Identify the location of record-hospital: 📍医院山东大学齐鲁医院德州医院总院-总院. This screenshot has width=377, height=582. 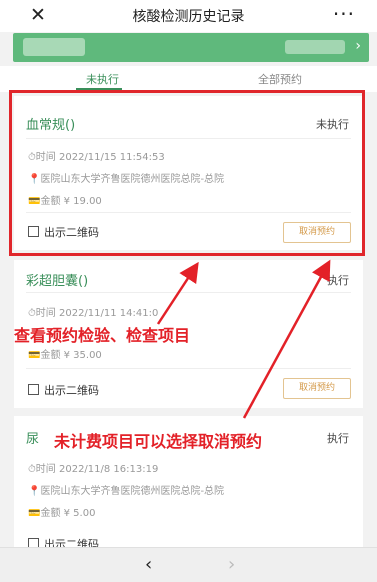
(126, 491).